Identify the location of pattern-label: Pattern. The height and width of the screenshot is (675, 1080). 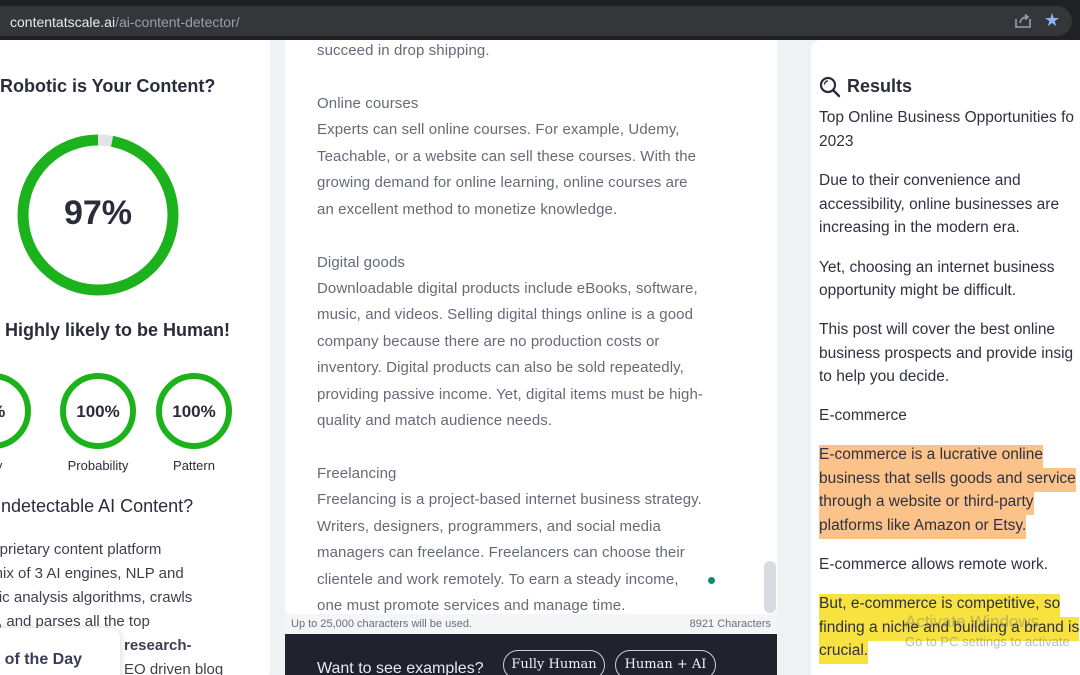
(194, 465).